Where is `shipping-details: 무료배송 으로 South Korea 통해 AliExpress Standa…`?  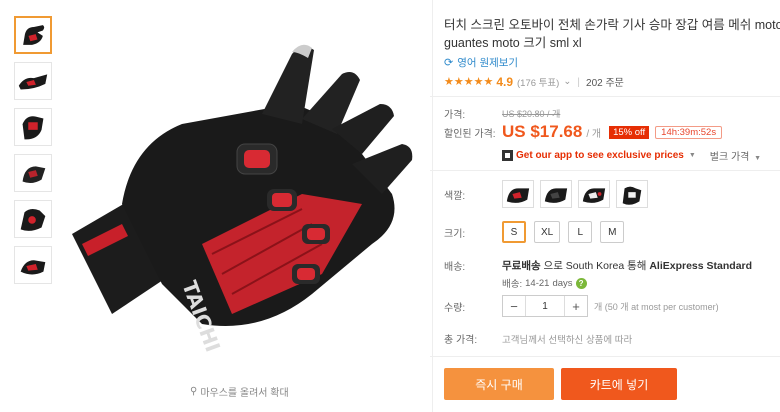 shipping-details: 무료배송 으로 South Korea 통해 AliExpress Standa… is located at coordinates (627, 274).